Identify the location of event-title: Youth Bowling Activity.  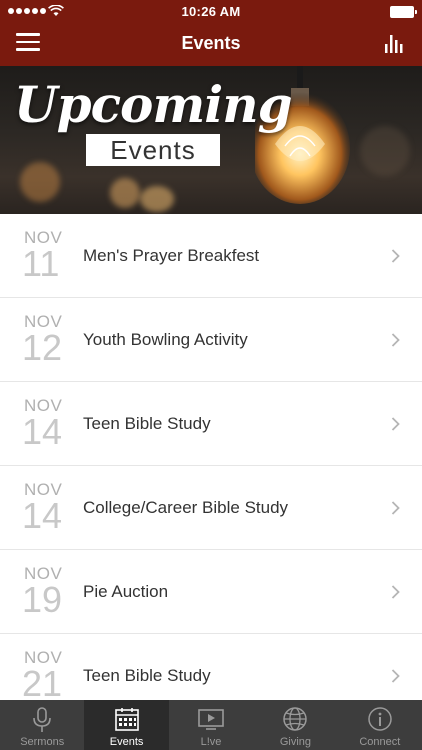
(165, 339).